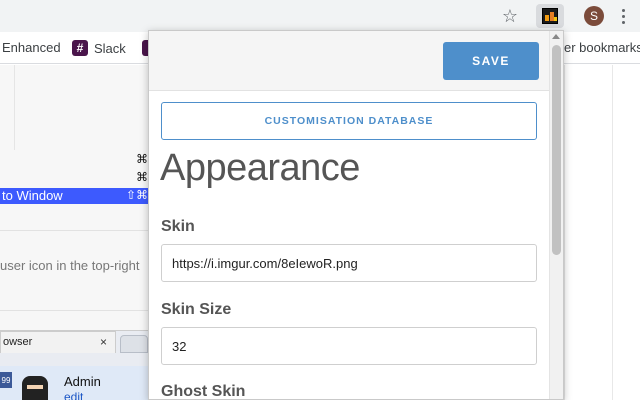  I want to click on shortcut-label: ⇧⌘, so click(136, 195).